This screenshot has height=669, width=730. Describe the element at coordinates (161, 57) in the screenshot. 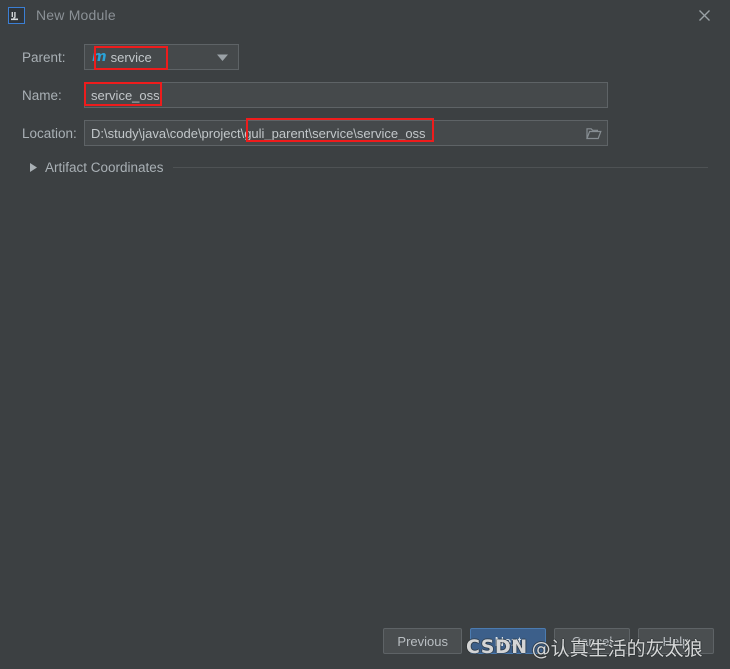

I see `parent-combobox: m service` at that location.